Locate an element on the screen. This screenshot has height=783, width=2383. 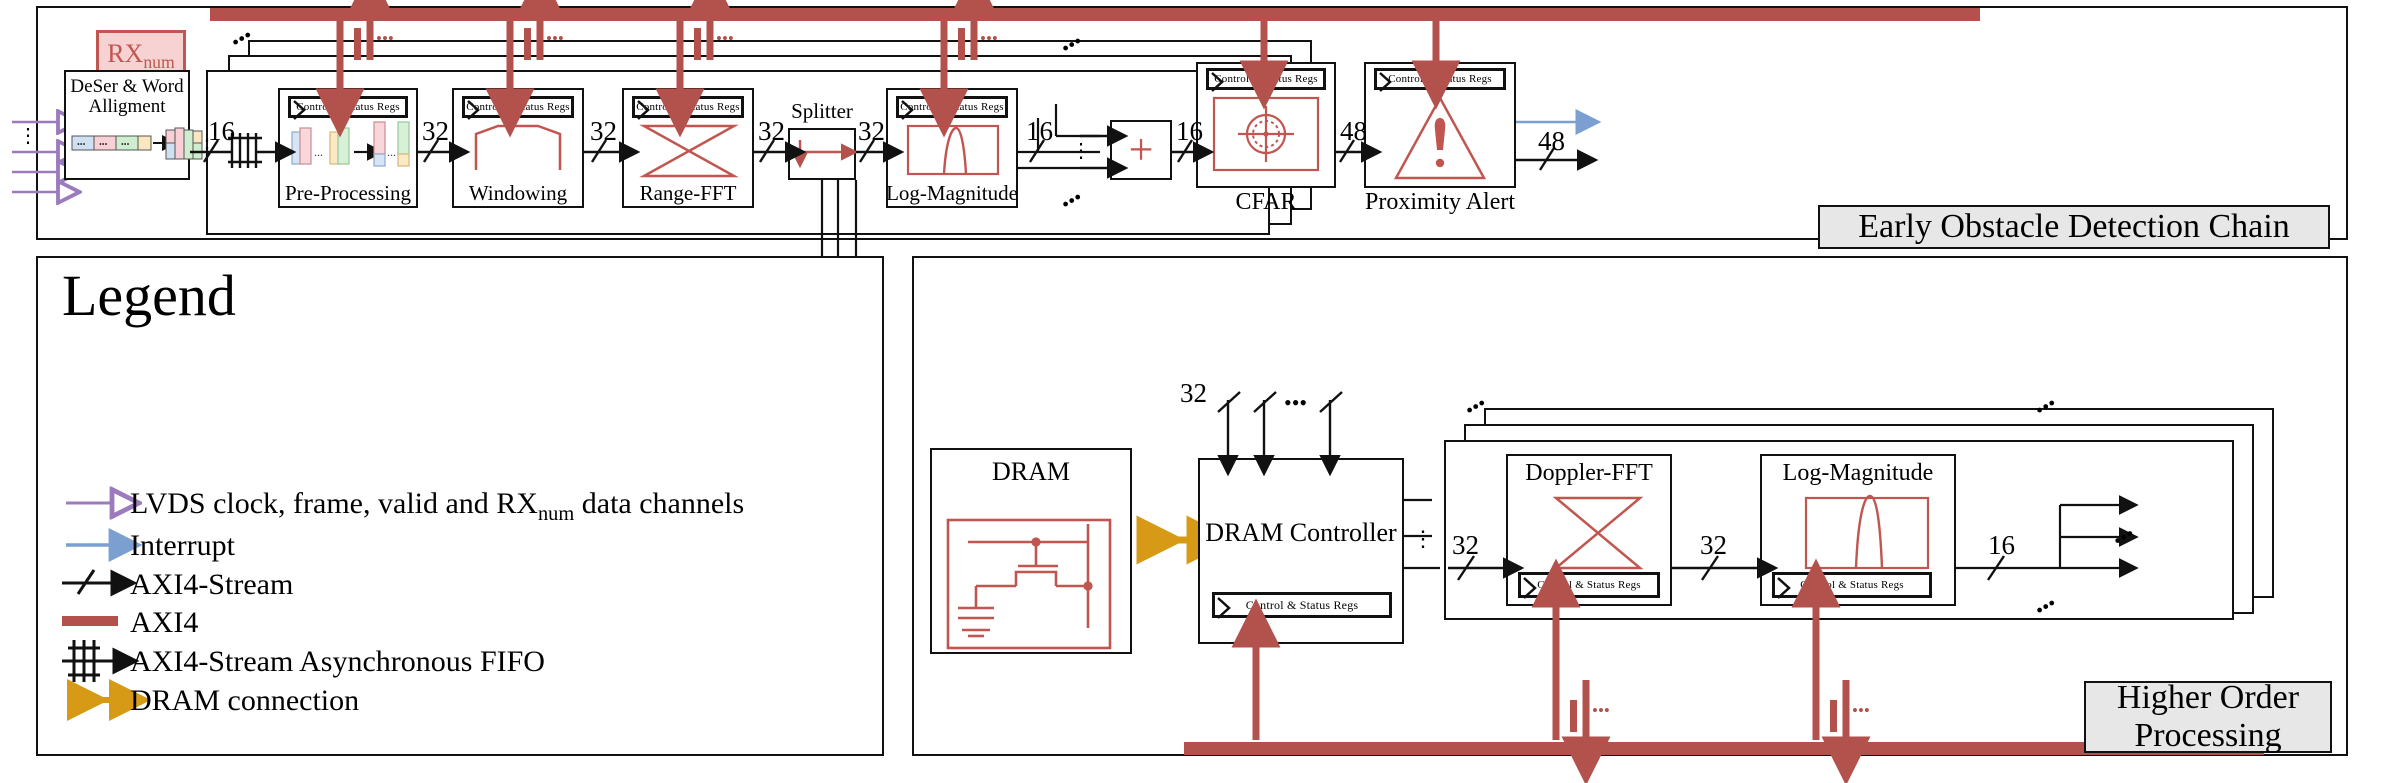
width-controller-out: 32 is located at coordinates (1465, 545).